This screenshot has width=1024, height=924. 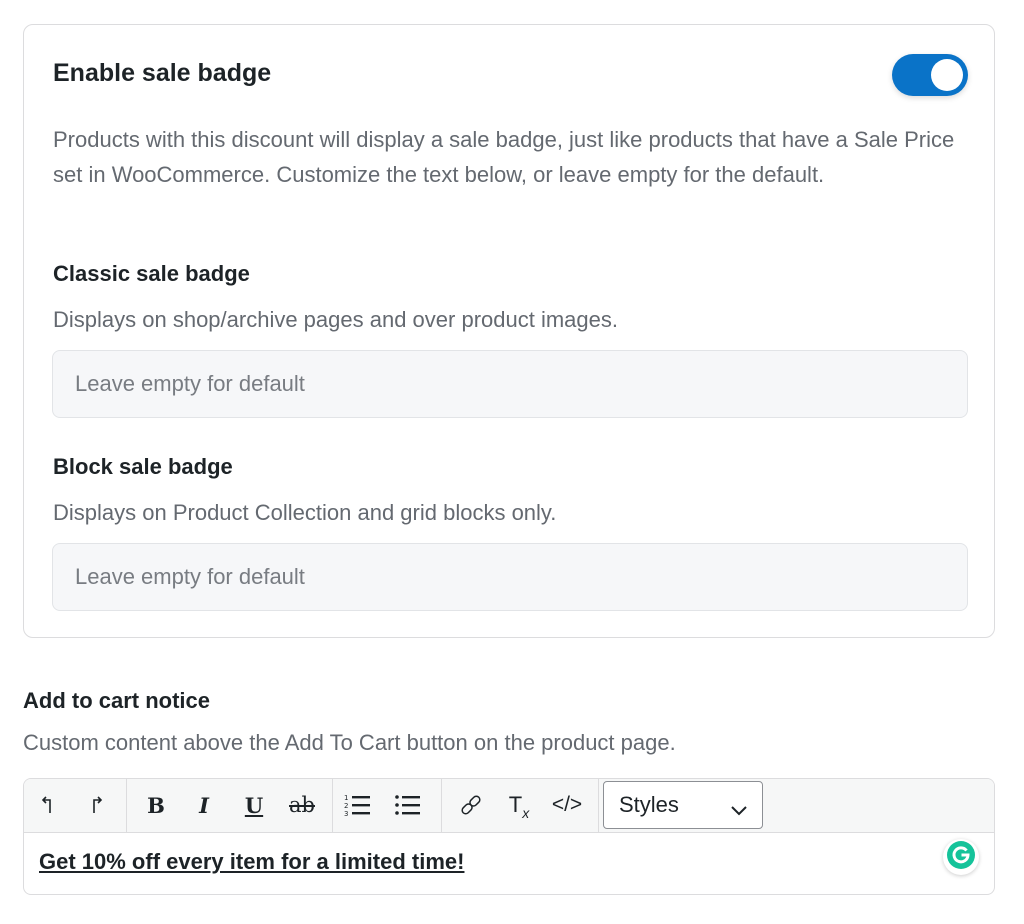 I want to click on ordered-list-button: 1 2 3, so click(x=358, y=805).